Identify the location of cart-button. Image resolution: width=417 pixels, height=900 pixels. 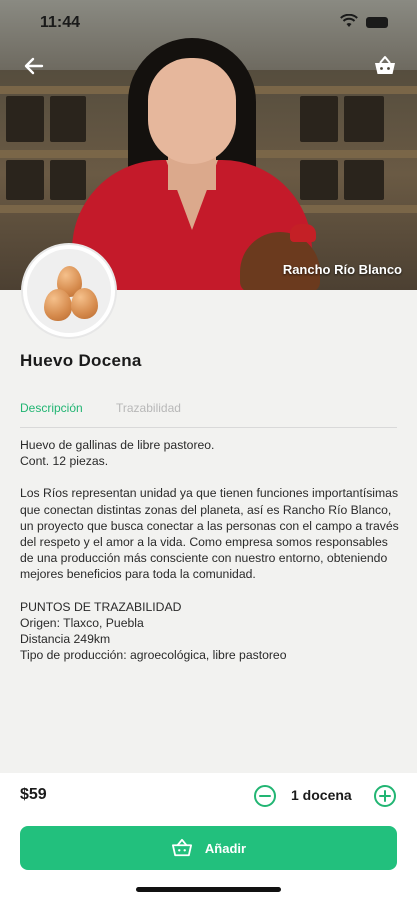
(385, 66).